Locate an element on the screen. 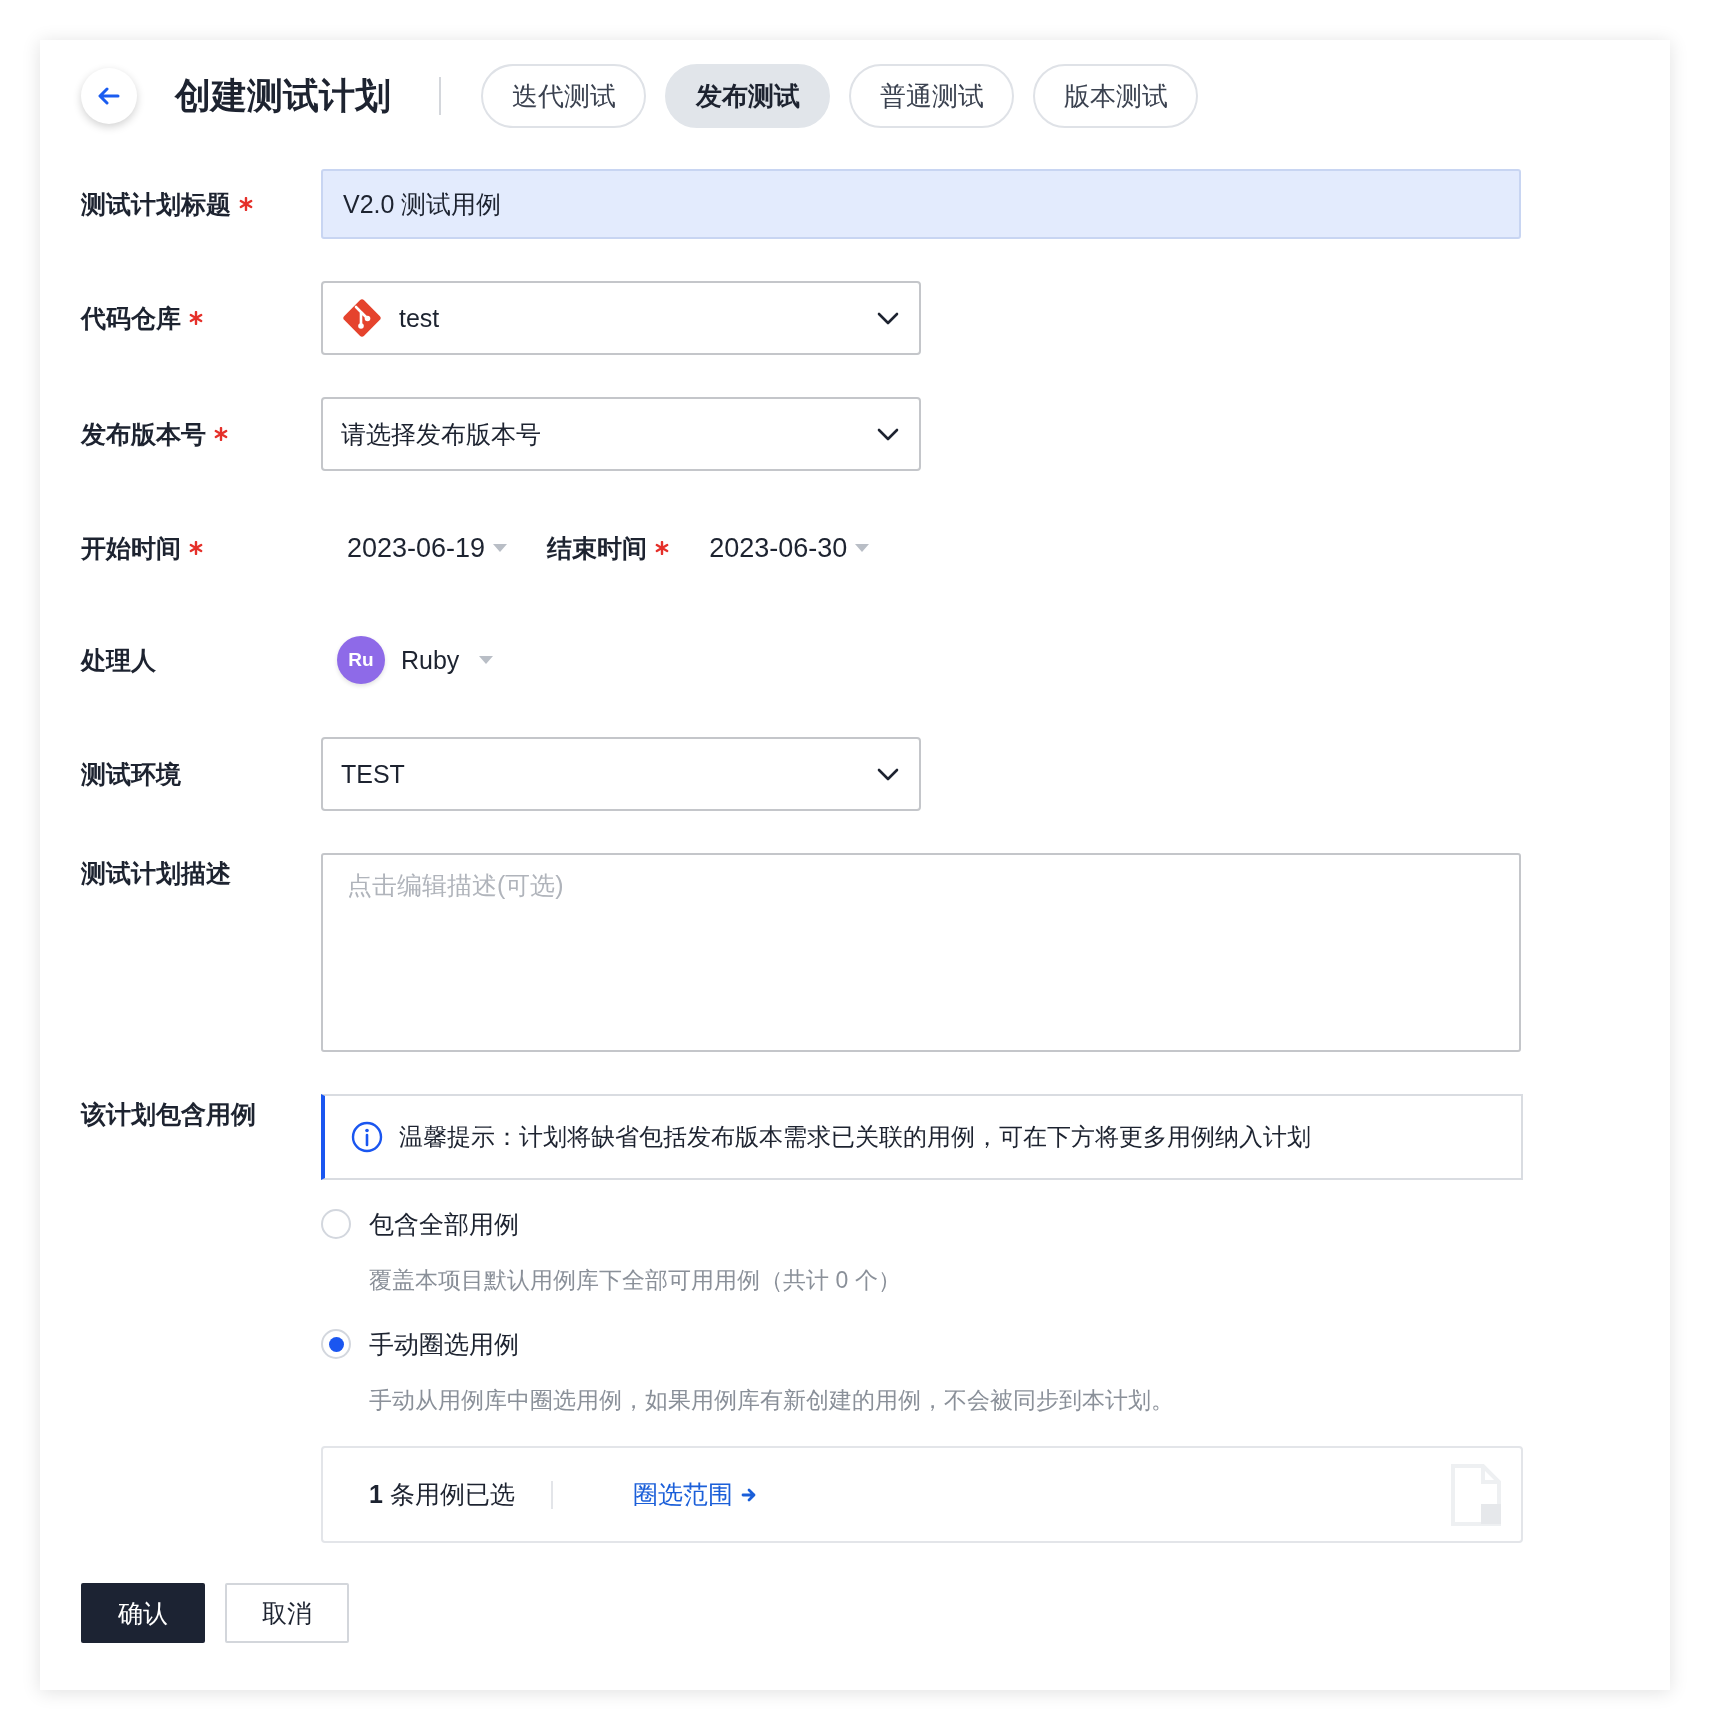  field-label: 结束时间 is located at coordinates (597, 548).